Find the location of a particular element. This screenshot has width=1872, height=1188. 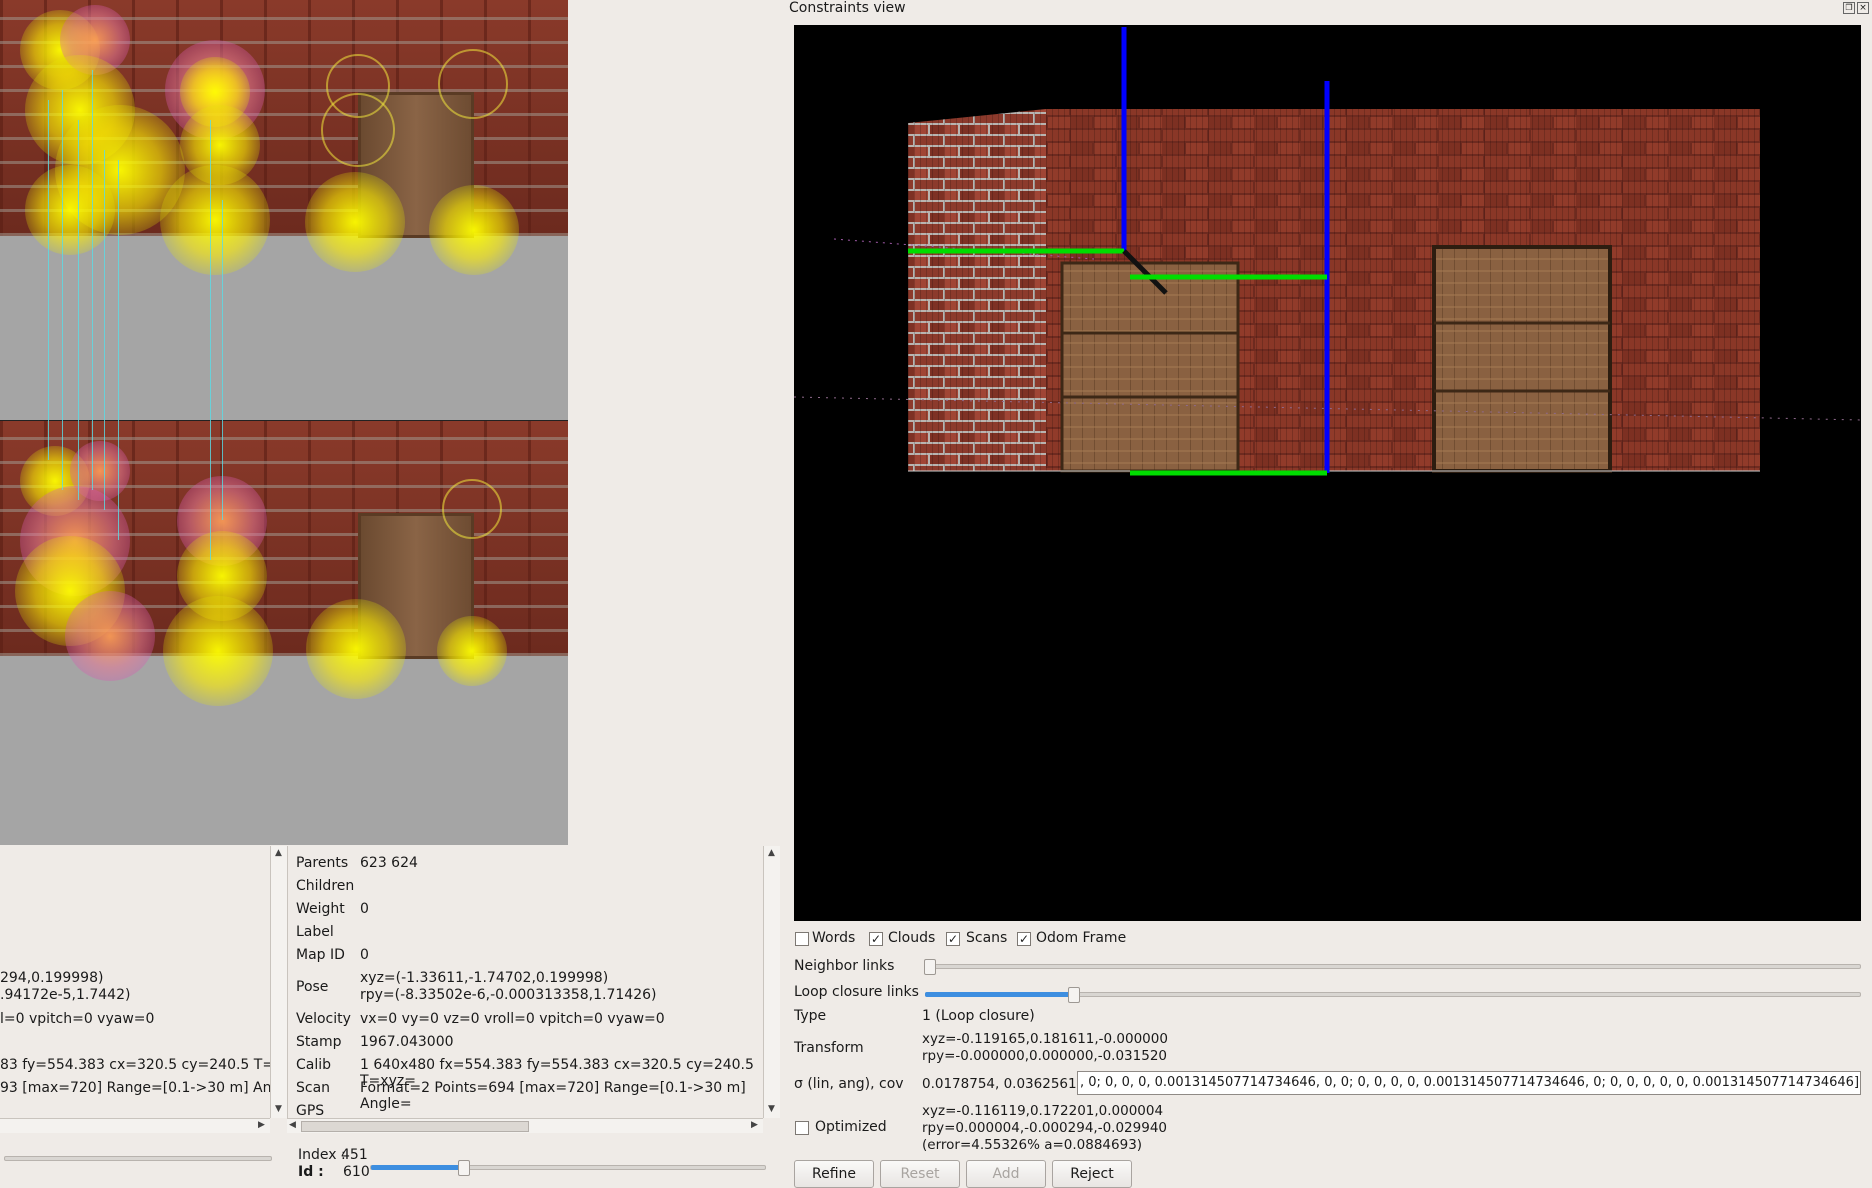

info-value-pose-rpy: rpy=(-8.33502e-6,-0.000313358,1.71426) is located at coordinates (508, 995).